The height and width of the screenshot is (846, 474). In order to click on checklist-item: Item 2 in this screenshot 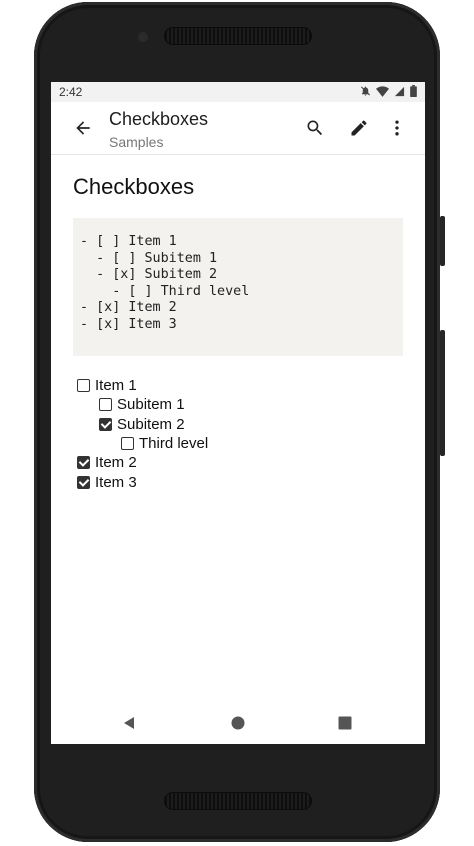, I will do `click(142, 462)`.